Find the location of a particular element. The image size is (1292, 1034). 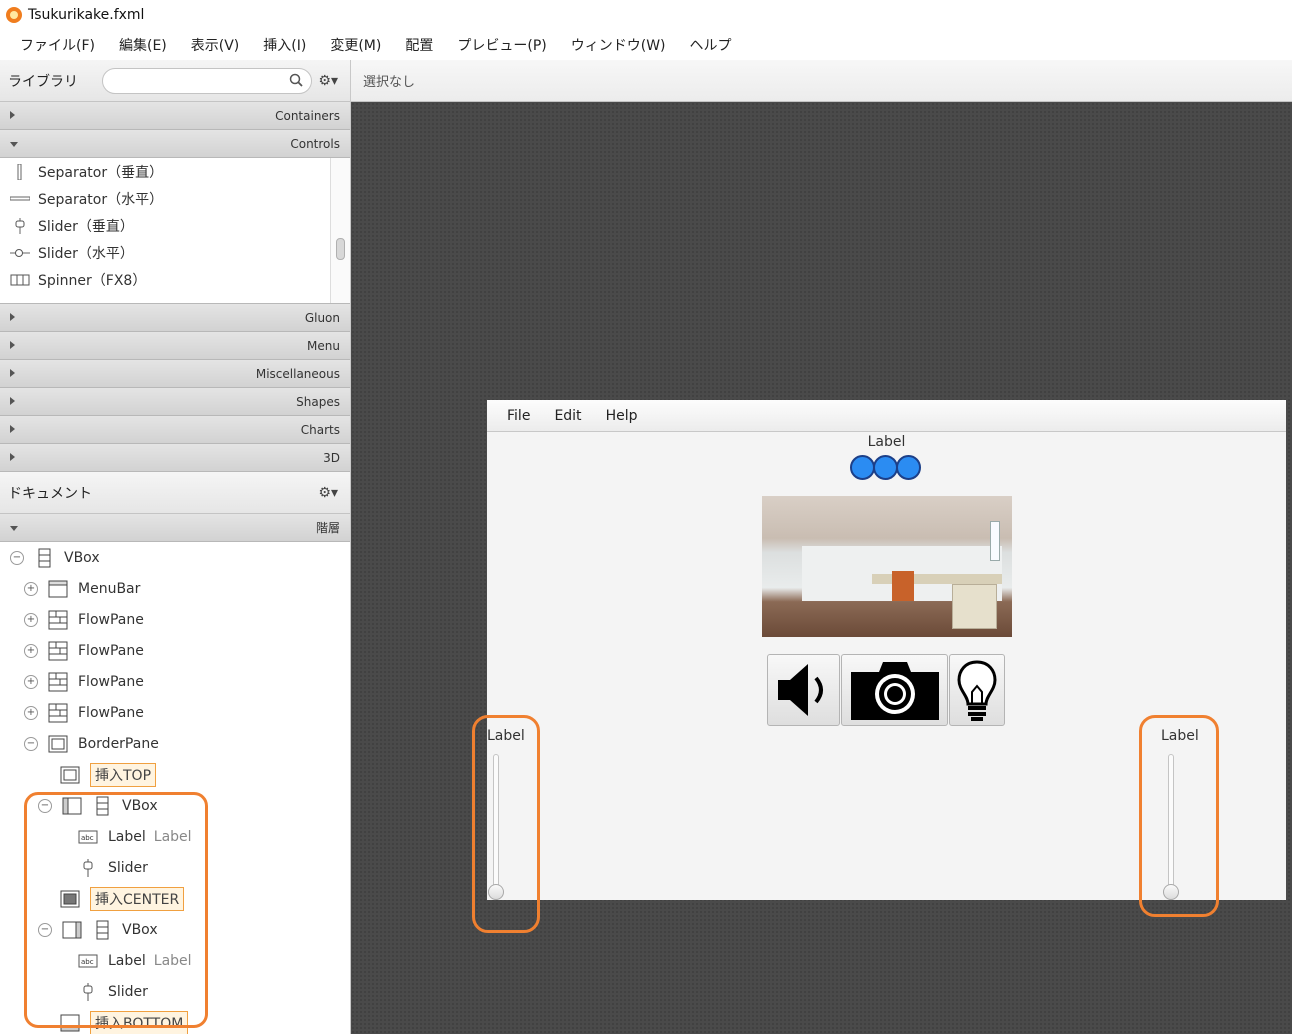

preview-menu-help: Help is located at coordinates (622, 416).